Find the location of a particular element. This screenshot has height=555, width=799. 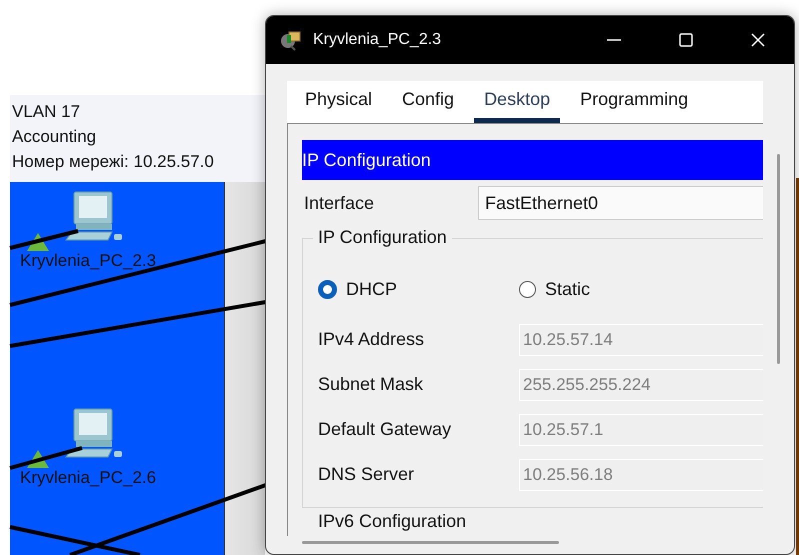

group-title: IP Configuration is located at coordinates (382, 237).